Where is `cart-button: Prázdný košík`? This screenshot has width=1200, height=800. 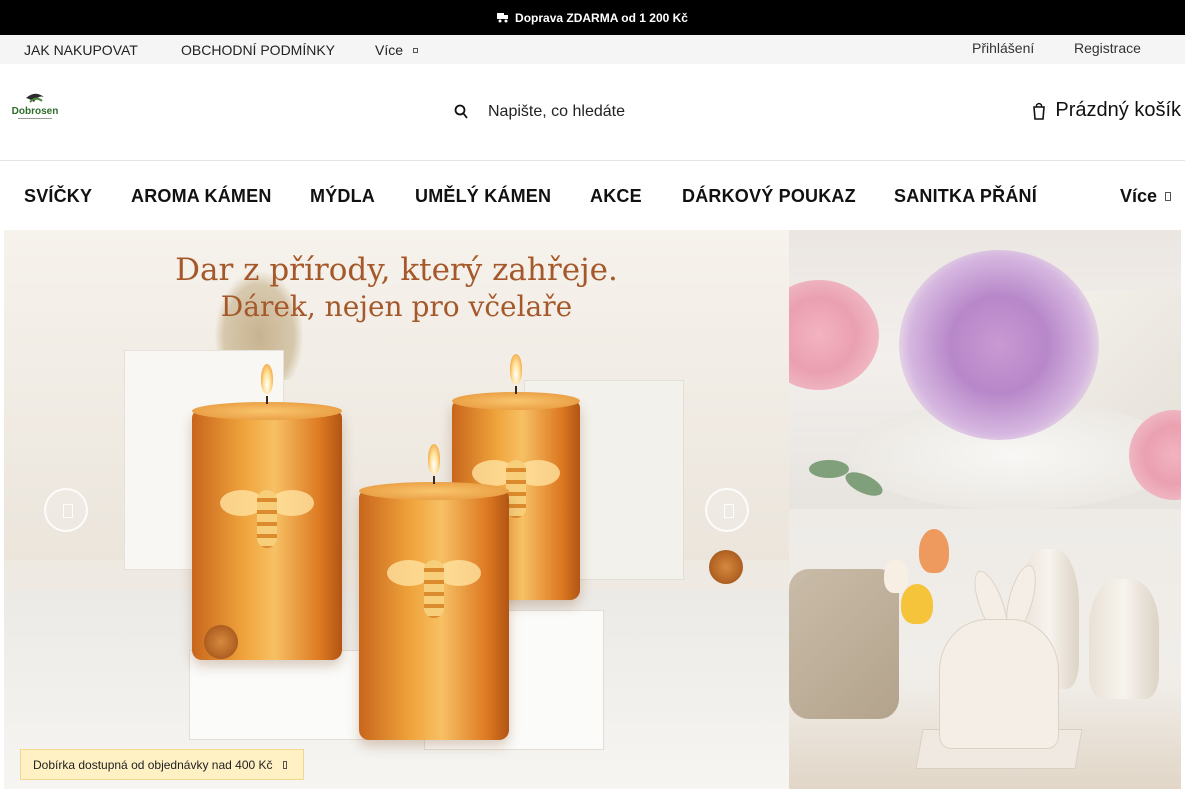 cart-button: Prázdný košík is located at coordinates (1107, 110).